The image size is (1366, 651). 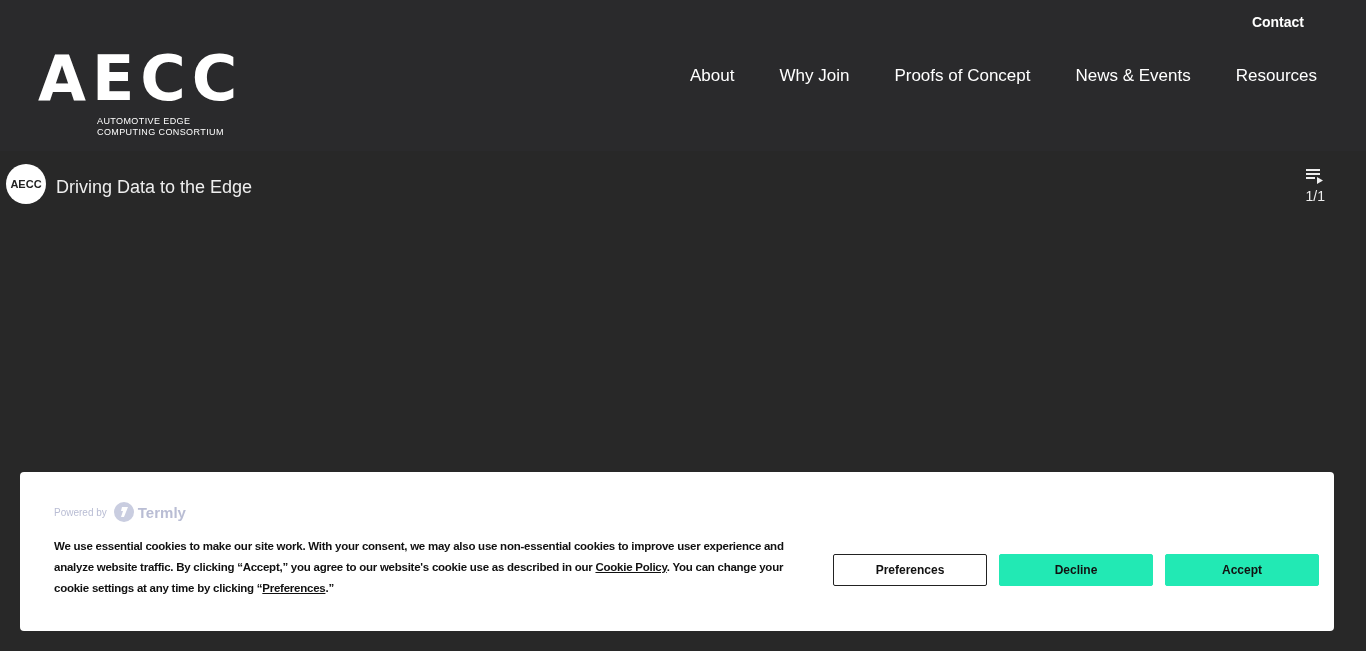 What do you see at coordinates (910, 570) in the screenshot?
I see `cookie-button: Preferences` at bounding box center [910, 570].